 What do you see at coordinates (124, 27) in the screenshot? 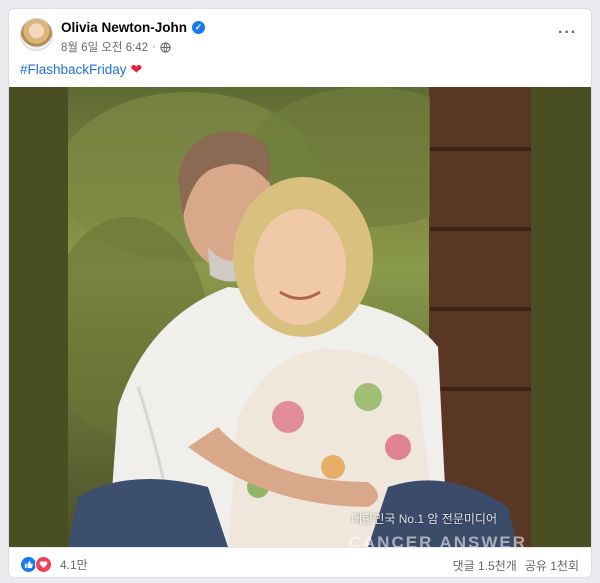
I see `author-name: Olivia Newton-John` at bounding box center [124, 27].